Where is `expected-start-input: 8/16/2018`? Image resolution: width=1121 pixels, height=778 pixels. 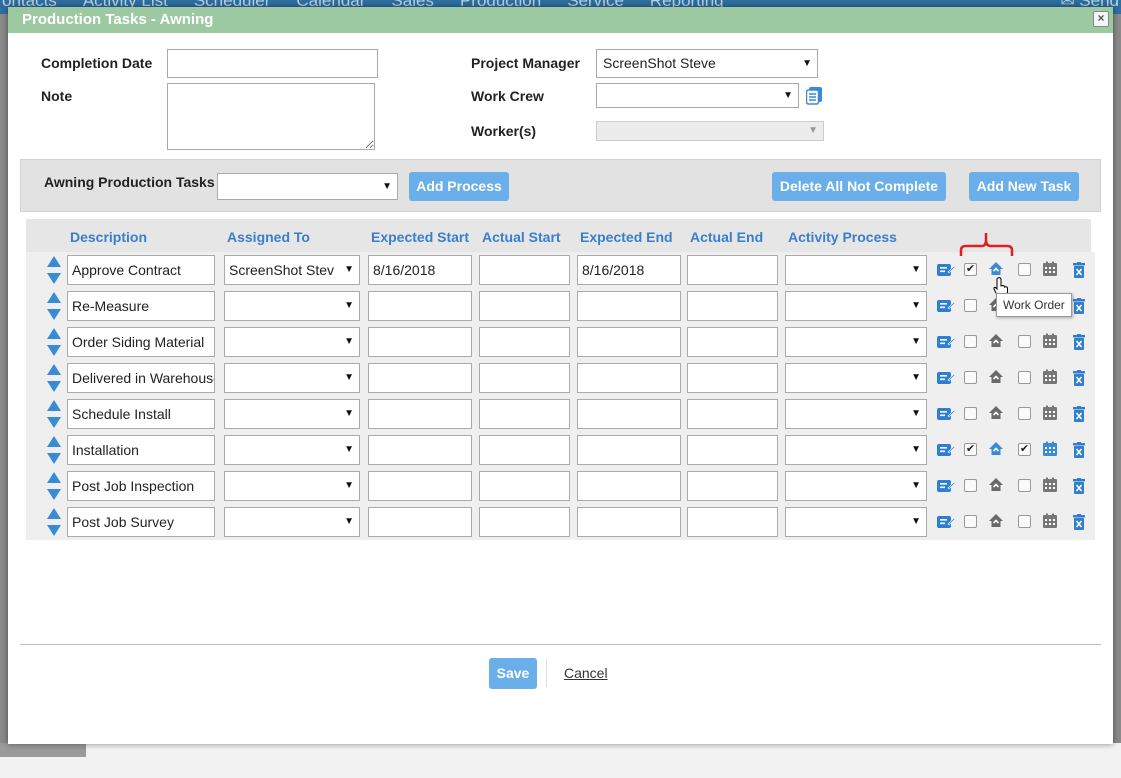 expected-start-input: 8/16/2018 is located at coordinates (420, 270).